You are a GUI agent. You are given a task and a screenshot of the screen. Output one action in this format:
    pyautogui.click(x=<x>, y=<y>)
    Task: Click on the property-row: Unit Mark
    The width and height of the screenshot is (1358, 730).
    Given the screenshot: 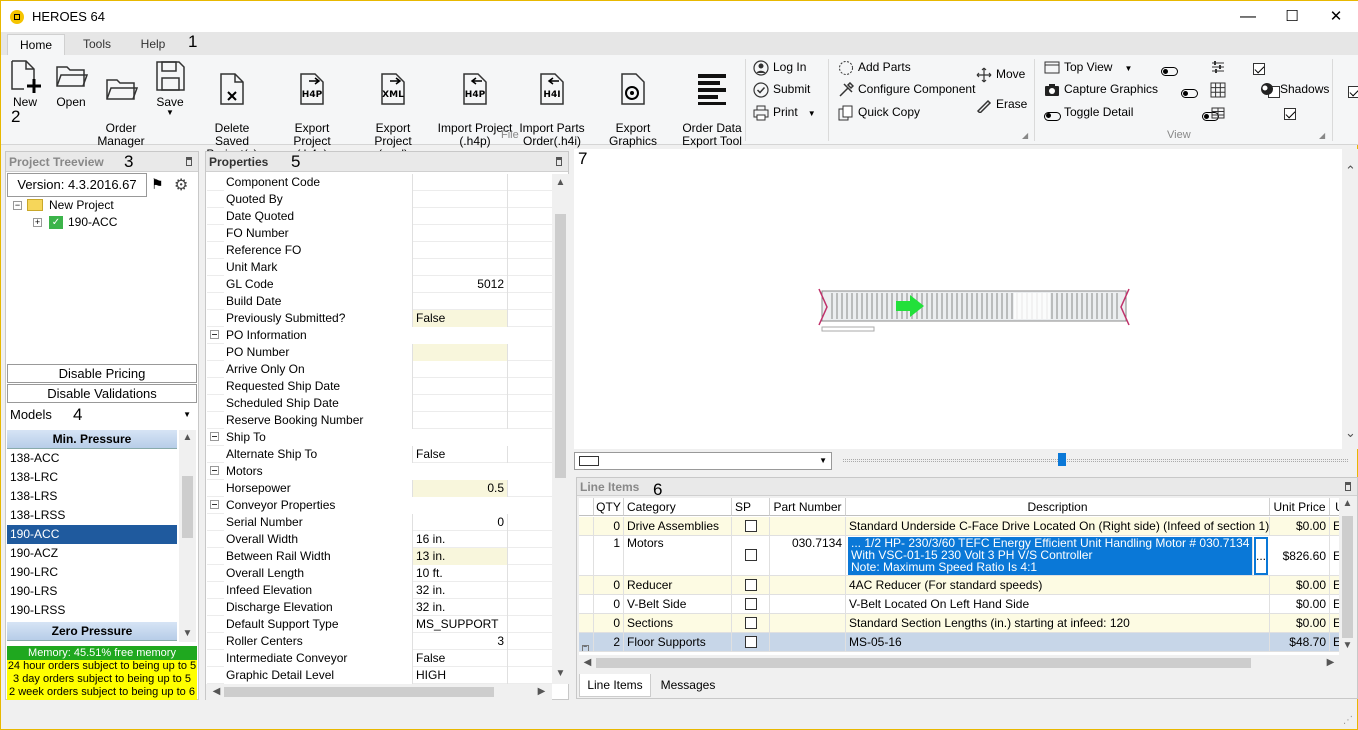 What is the action you would take?
    pyautogui.click(x=380, y=267)
    